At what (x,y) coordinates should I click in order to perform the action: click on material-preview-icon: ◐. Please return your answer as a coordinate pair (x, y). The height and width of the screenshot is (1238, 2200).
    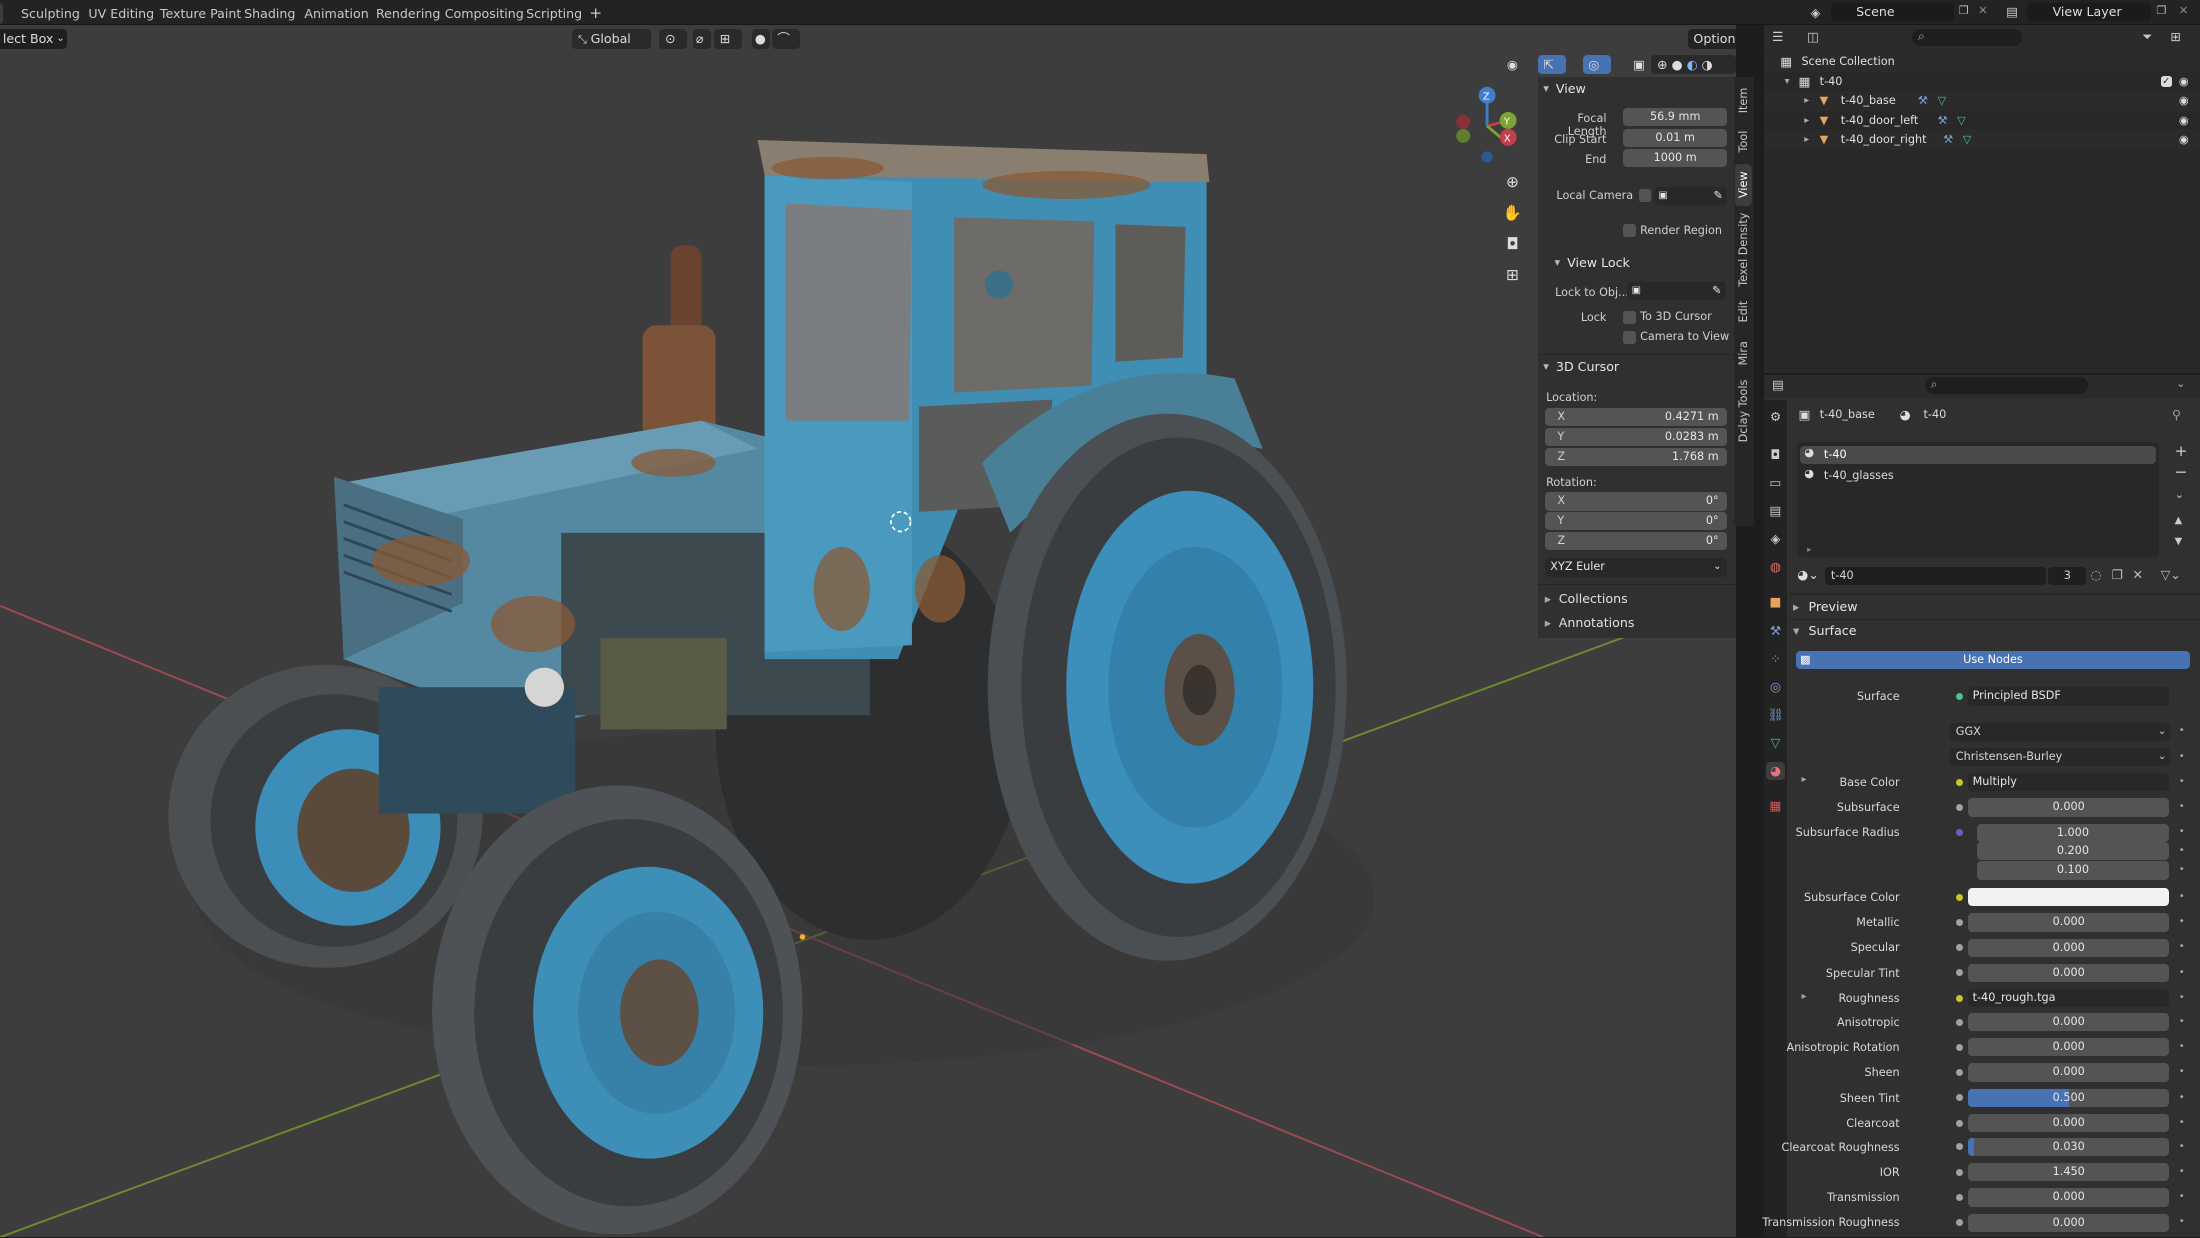
    Looking at the image, I should click on (1692, 64).